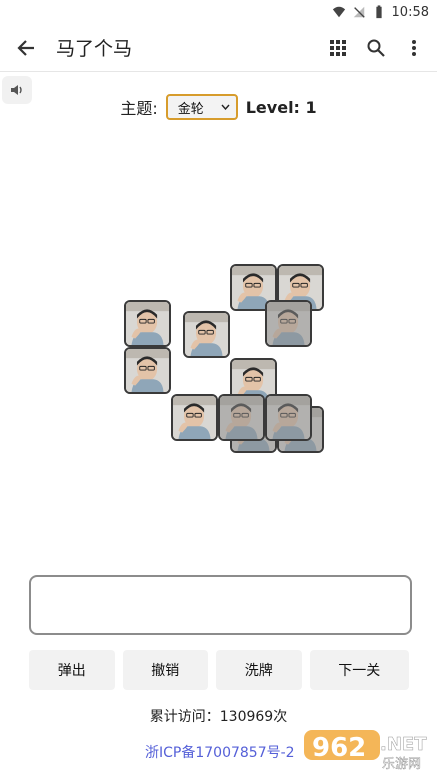  Describe the element at coordinates (359, 670) in the screenshot. I see `next-level-button: 下一关` at that location.